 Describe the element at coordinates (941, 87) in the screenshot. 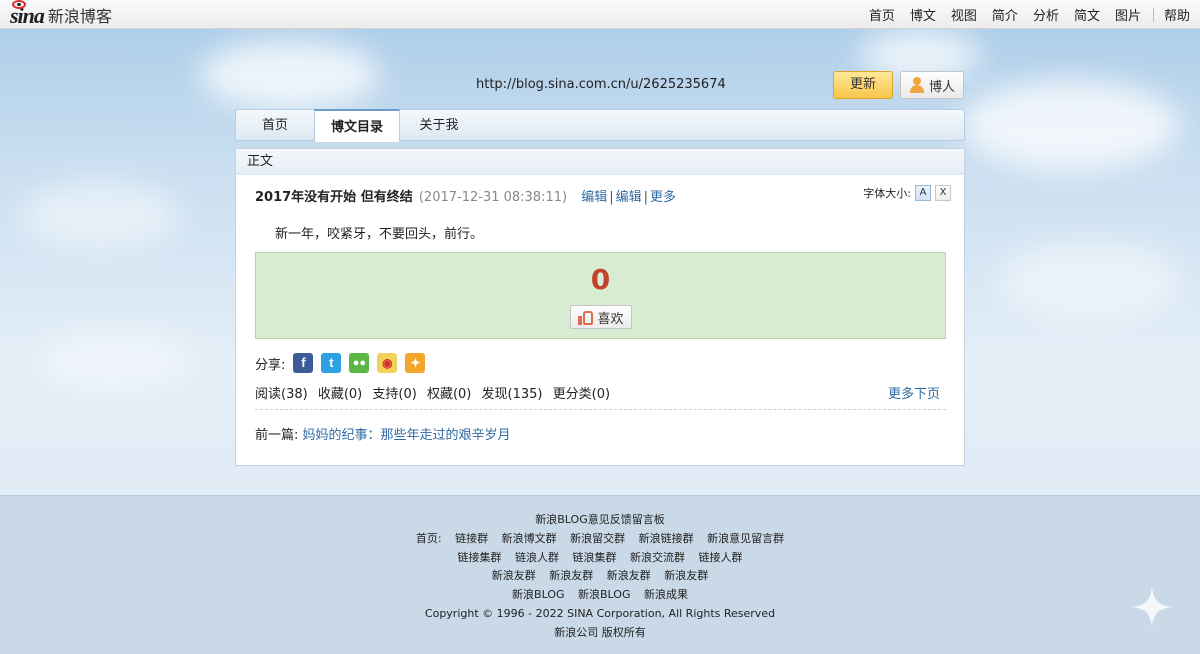

I see `person-button-label: 博人` at that location.